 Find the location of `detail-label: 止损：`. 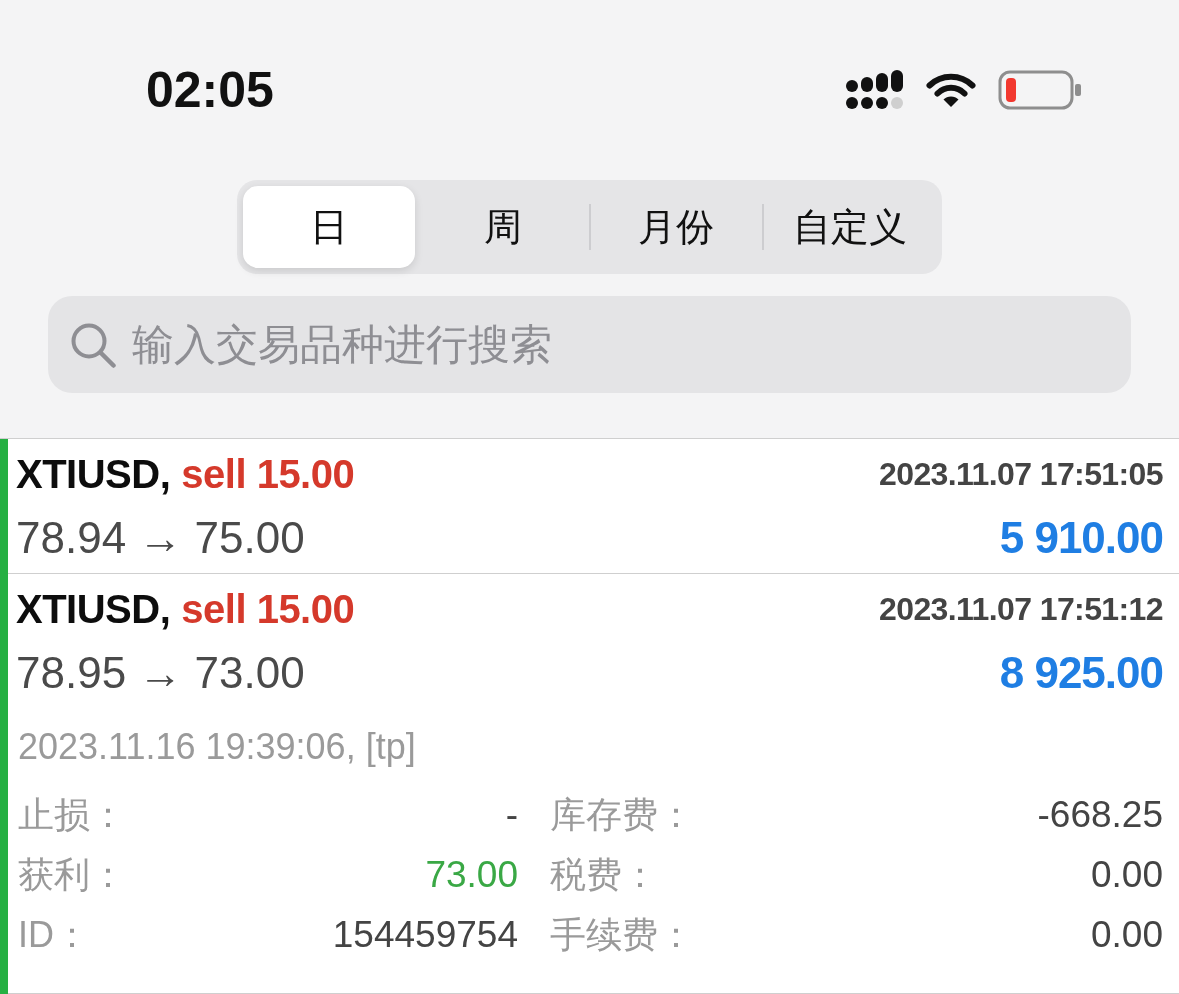

detail-label: 止损： is located at coordinates (71, 814).